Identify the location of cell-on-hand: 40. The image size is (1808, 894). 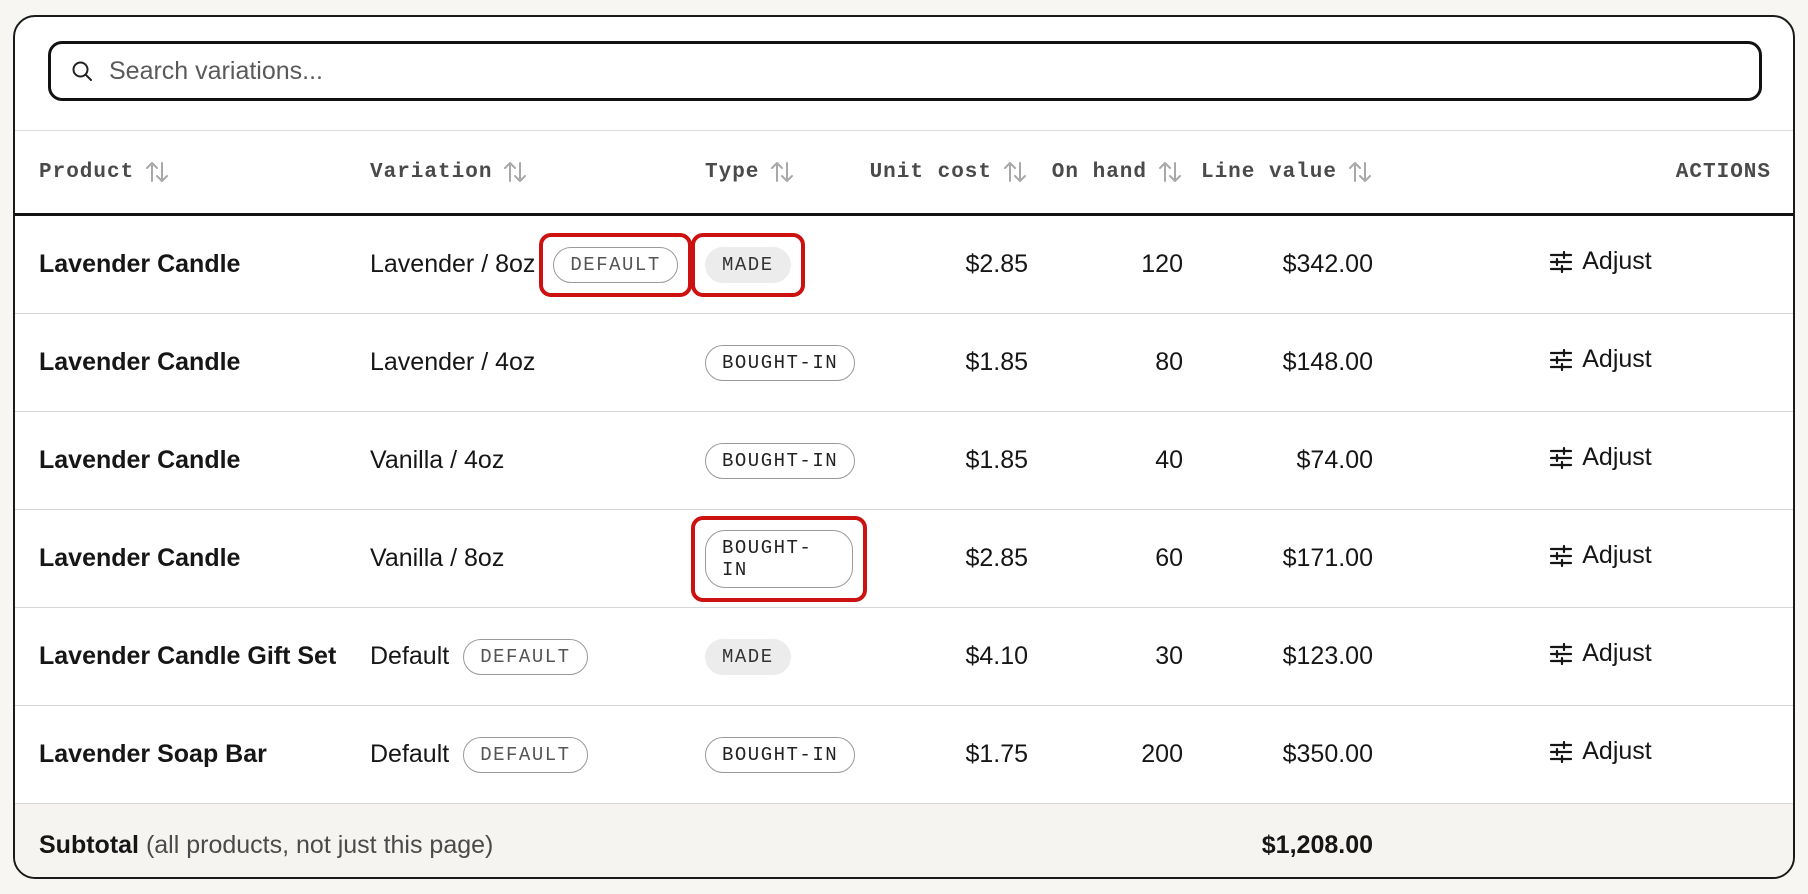
(1105, 460).